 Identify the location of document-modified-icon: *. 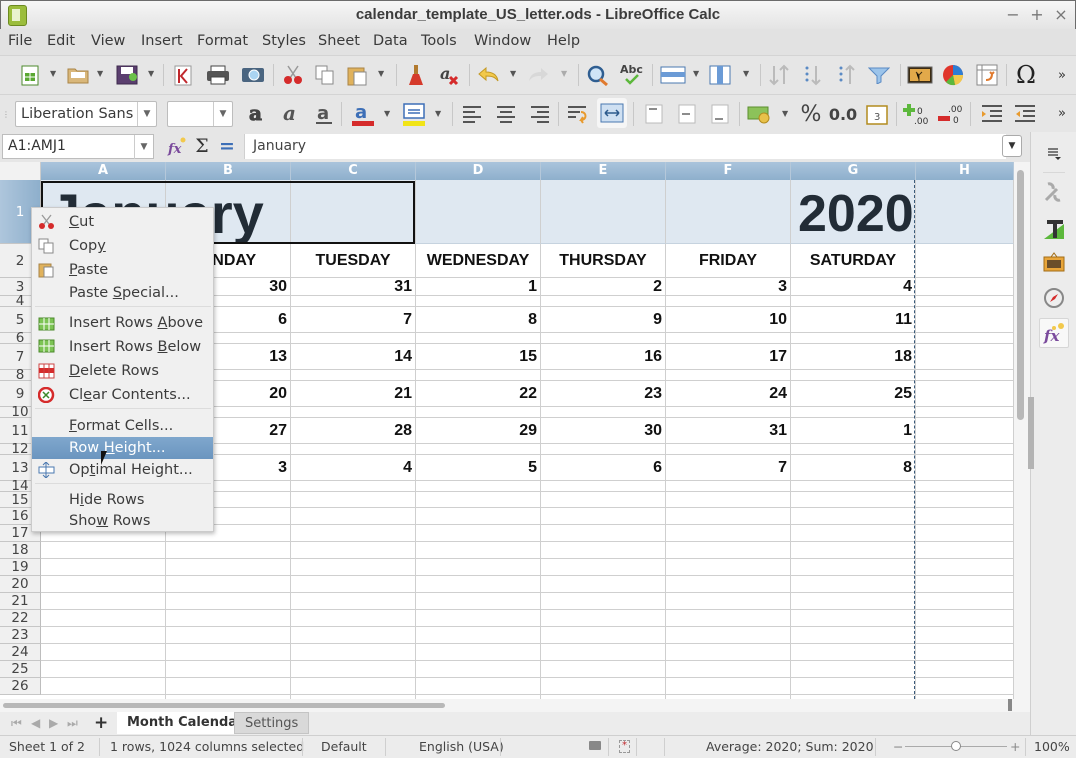
(624, 746).